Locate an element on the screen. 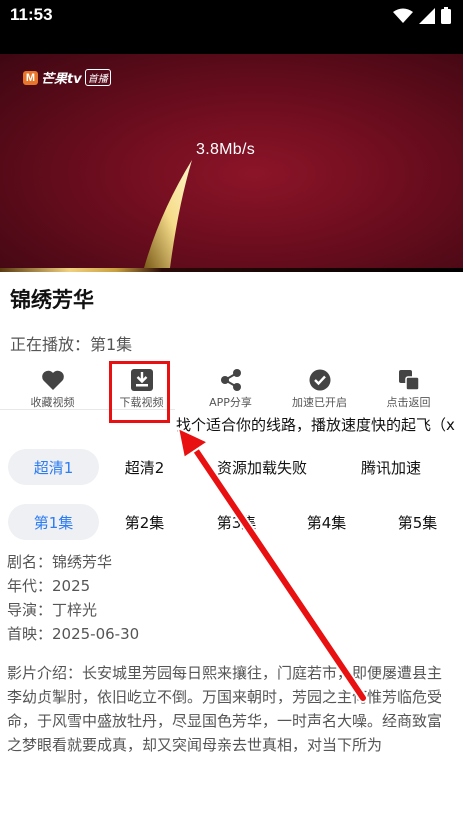  episode-chip: 第2集 is located at coordinates (144, 522).